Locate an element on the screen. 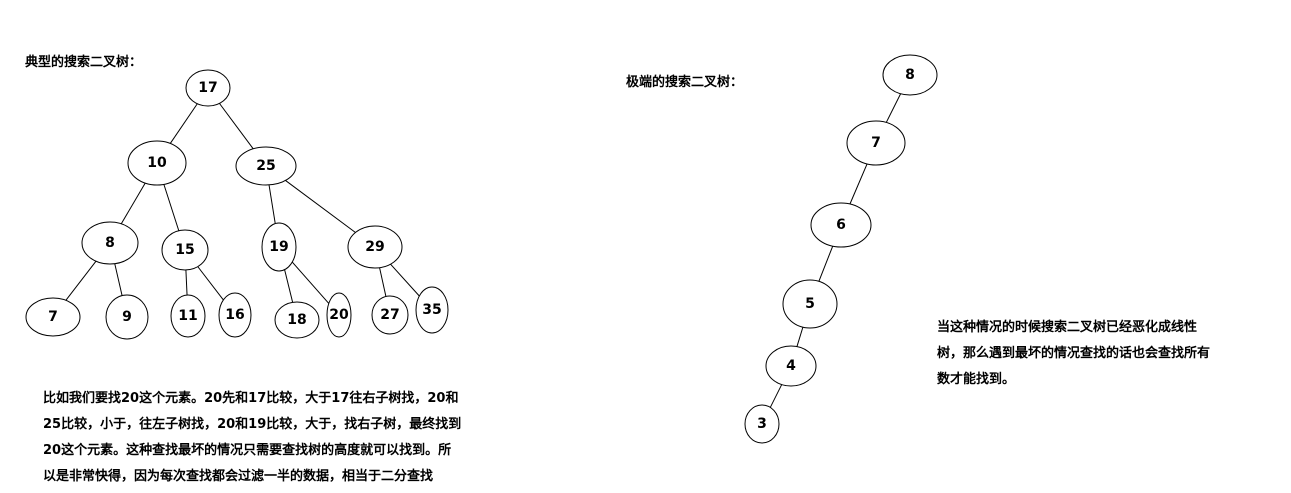  extreme-explanation-line-1: 当这种情况的时候搜索二叉树已经恶化成线性 is located at coordinates (1067, 327).